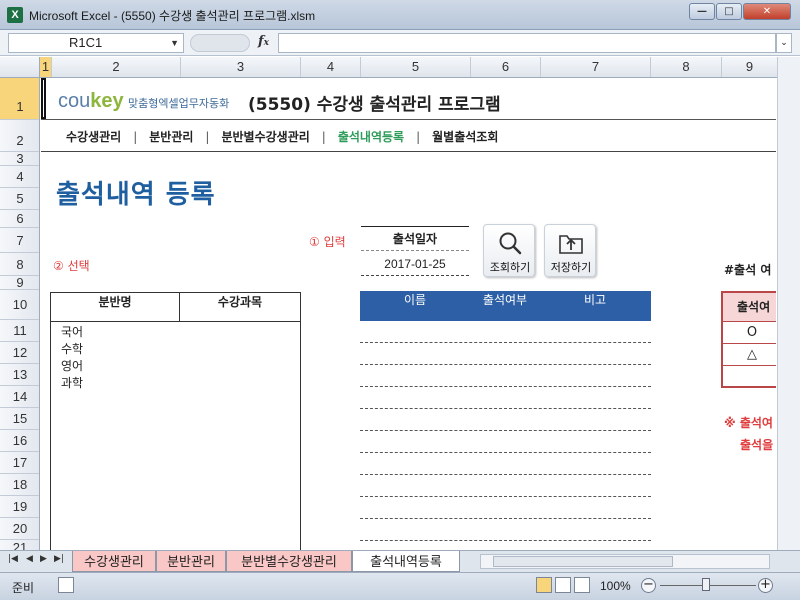  What do you see at coordinates (19, 463) in the screenshot?
I see `row-header: 17` at bounding box center [19, 463].